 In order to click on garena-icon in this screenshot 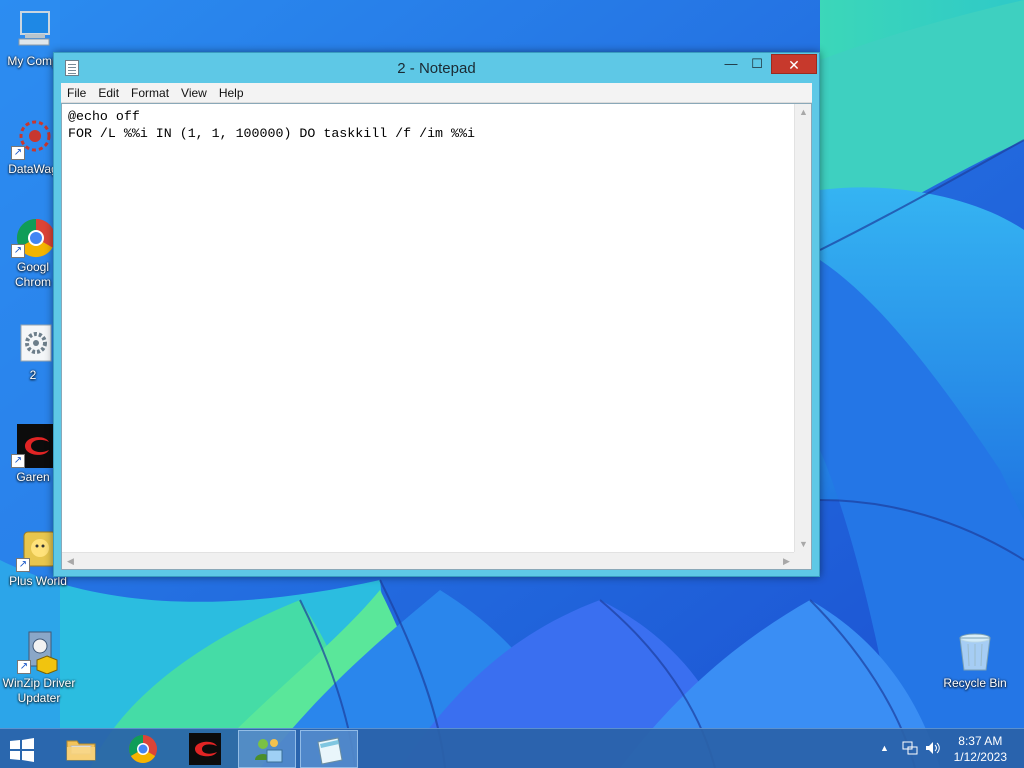, I will do `click(205, 749)`.